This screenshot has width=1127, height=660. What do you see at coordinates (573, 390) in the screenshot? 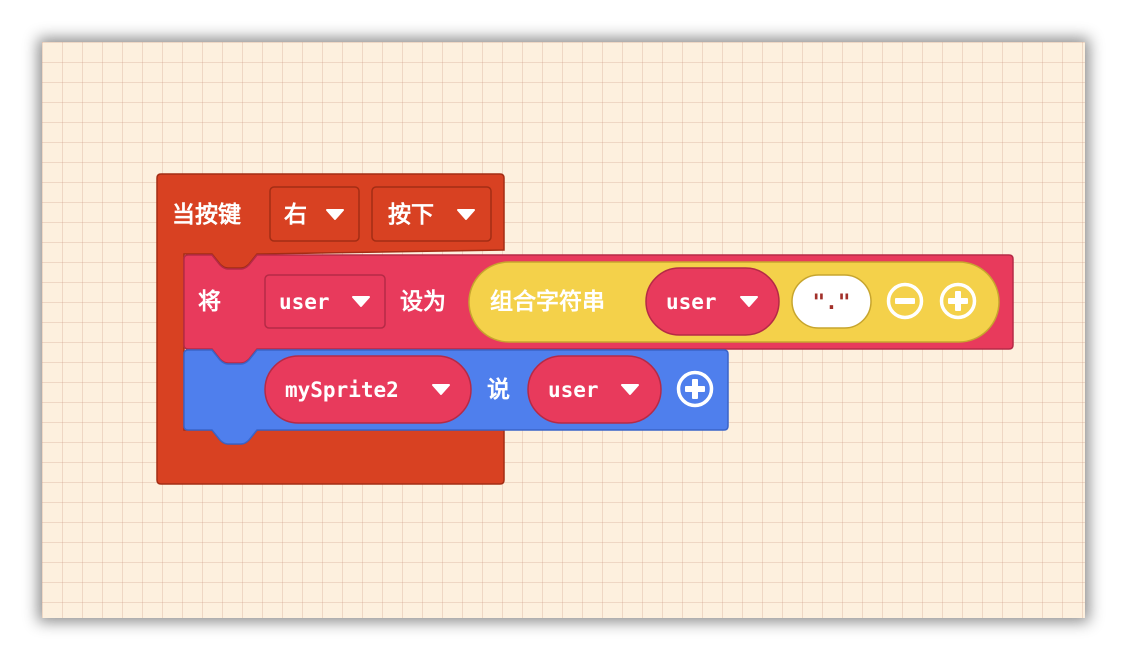
I see `say-value-dropdown-value: user` at bounding box center [573, 390].